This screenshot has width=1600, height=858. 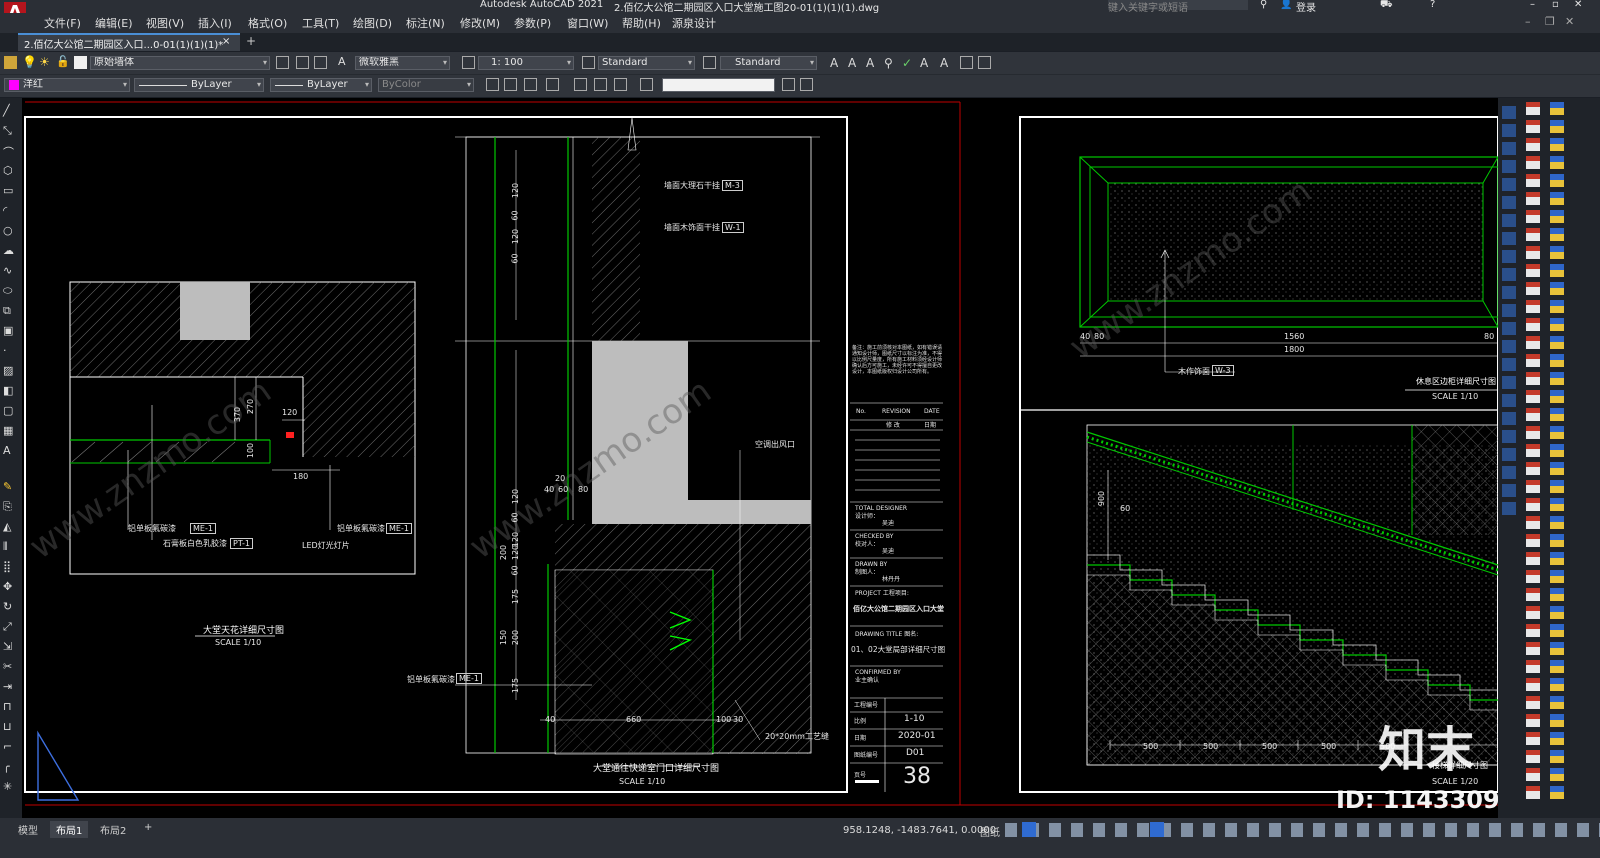 What do you see at coordinates (69, 829) in the screenshot?
I see `tab-layout1: 布局1` at bounding box center [69, 829].